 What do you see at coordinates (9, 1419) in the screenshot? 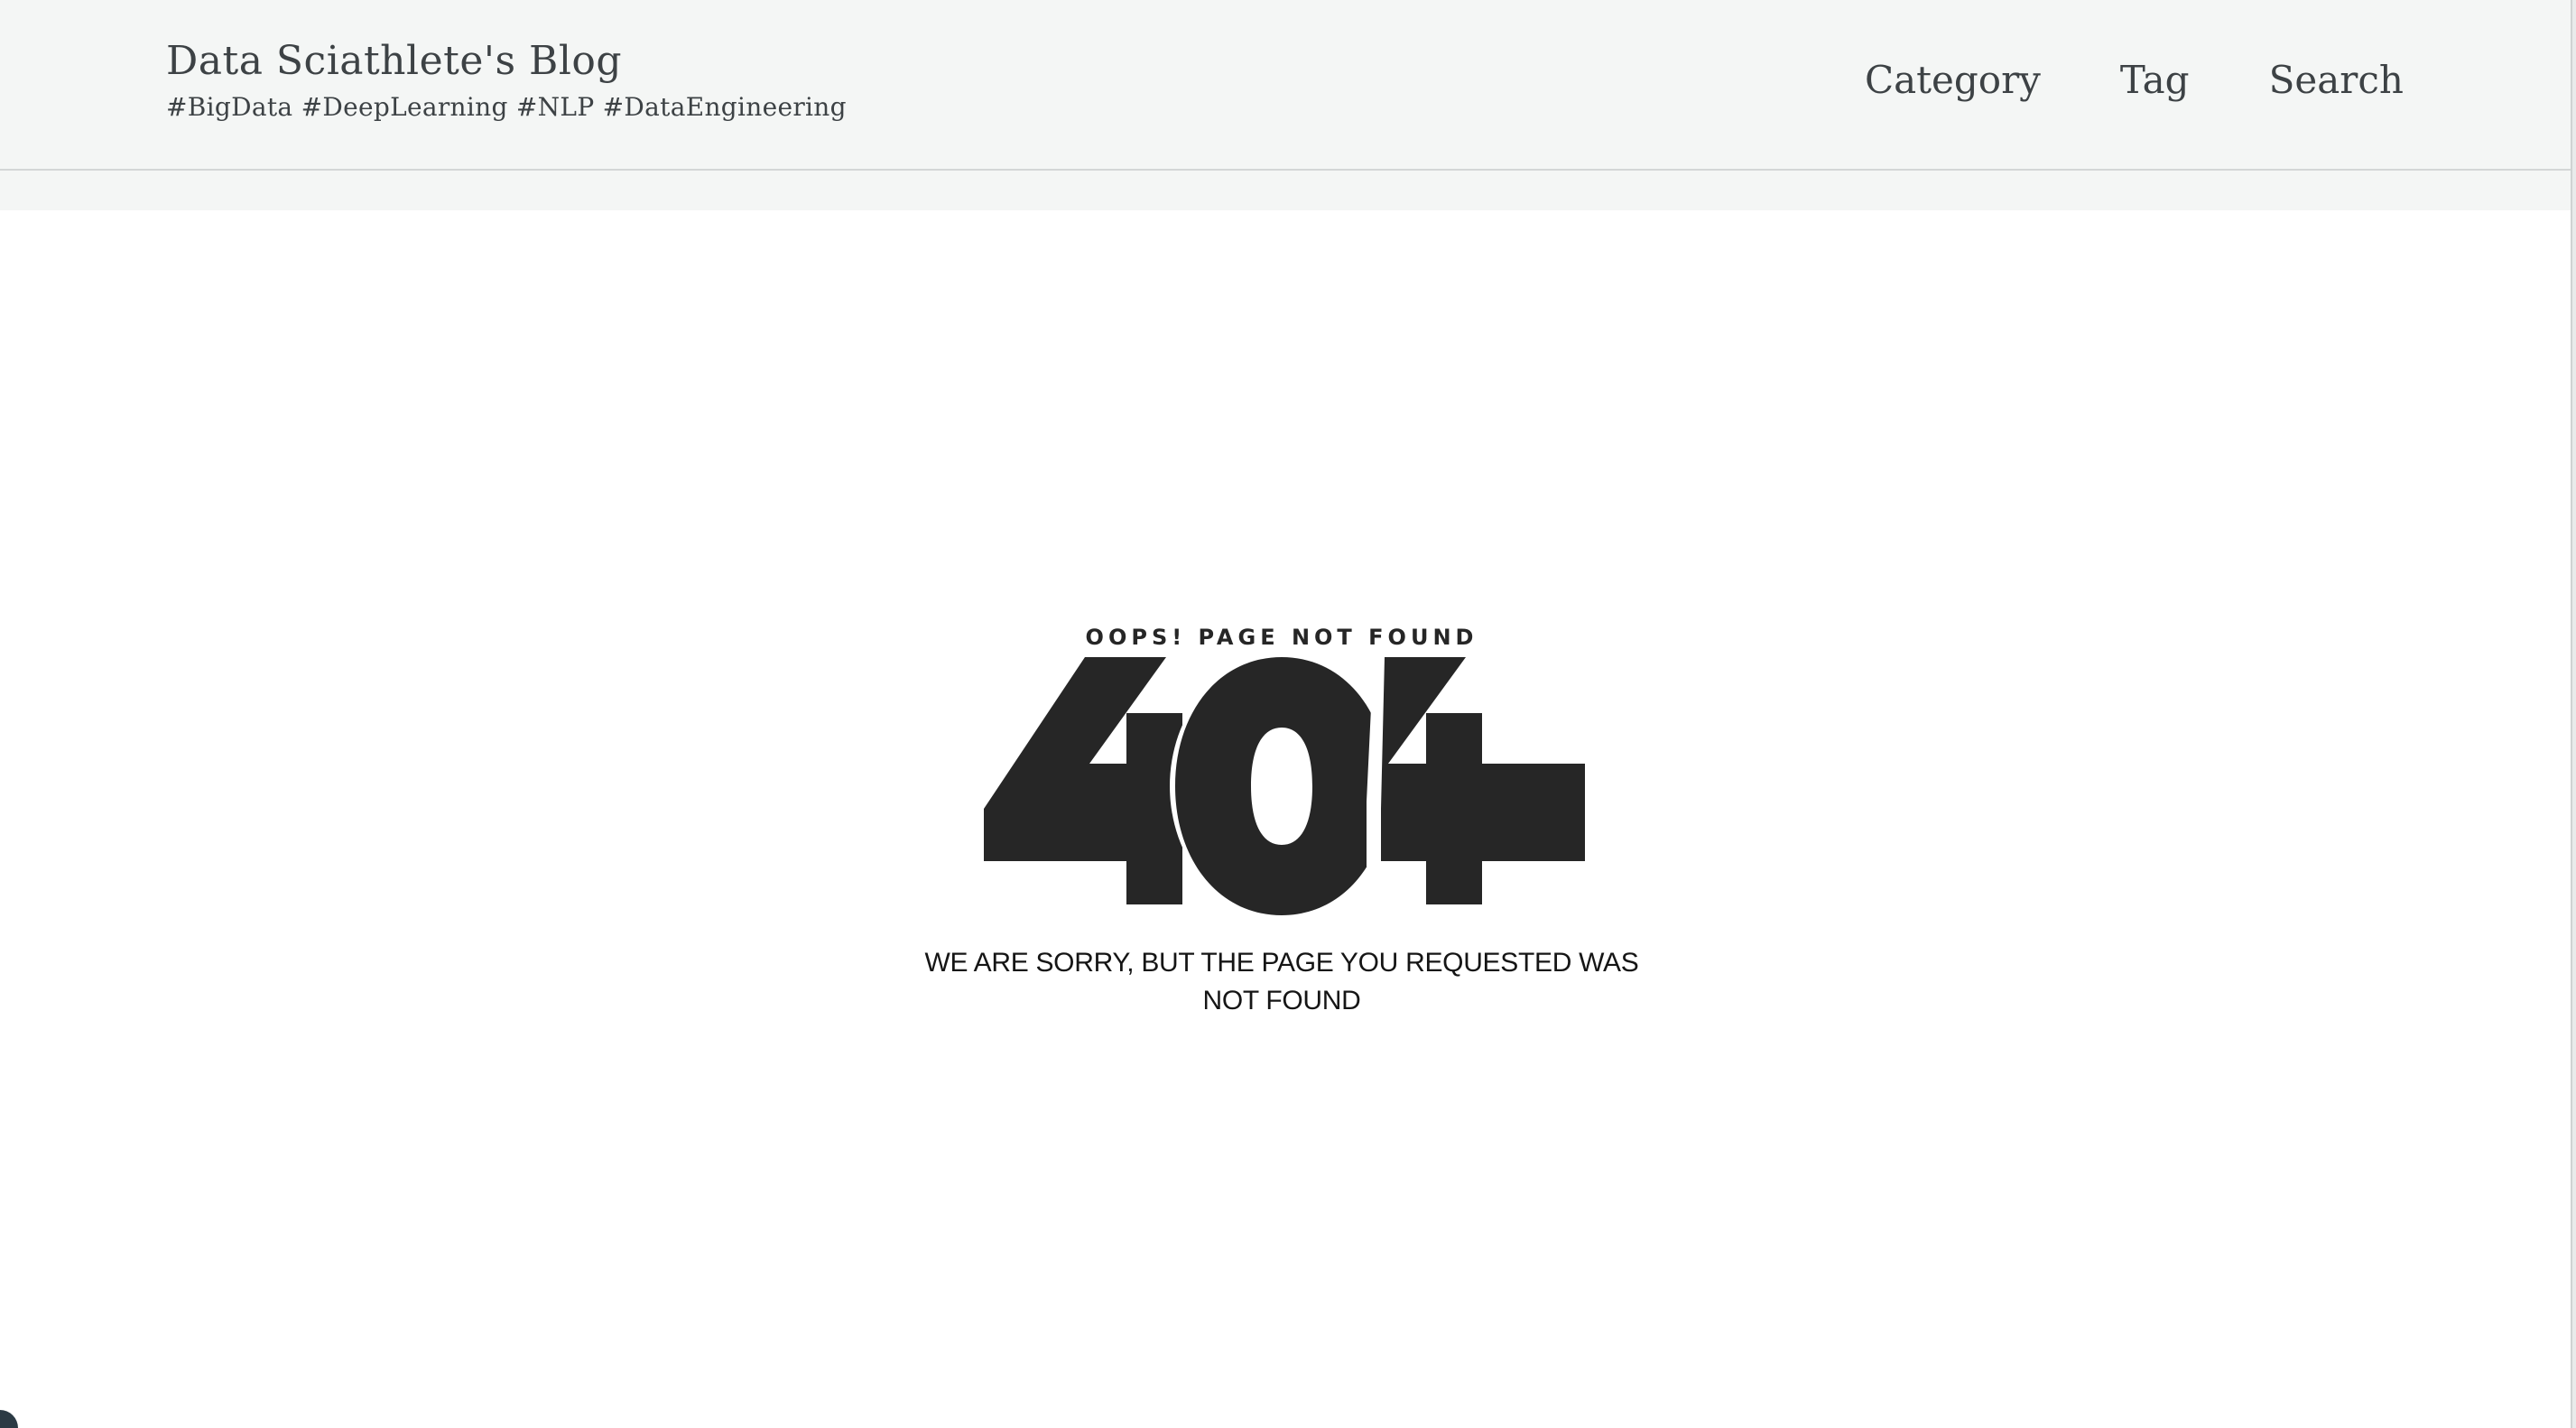
I see `window-corner` at bounding box center [9, 1419].